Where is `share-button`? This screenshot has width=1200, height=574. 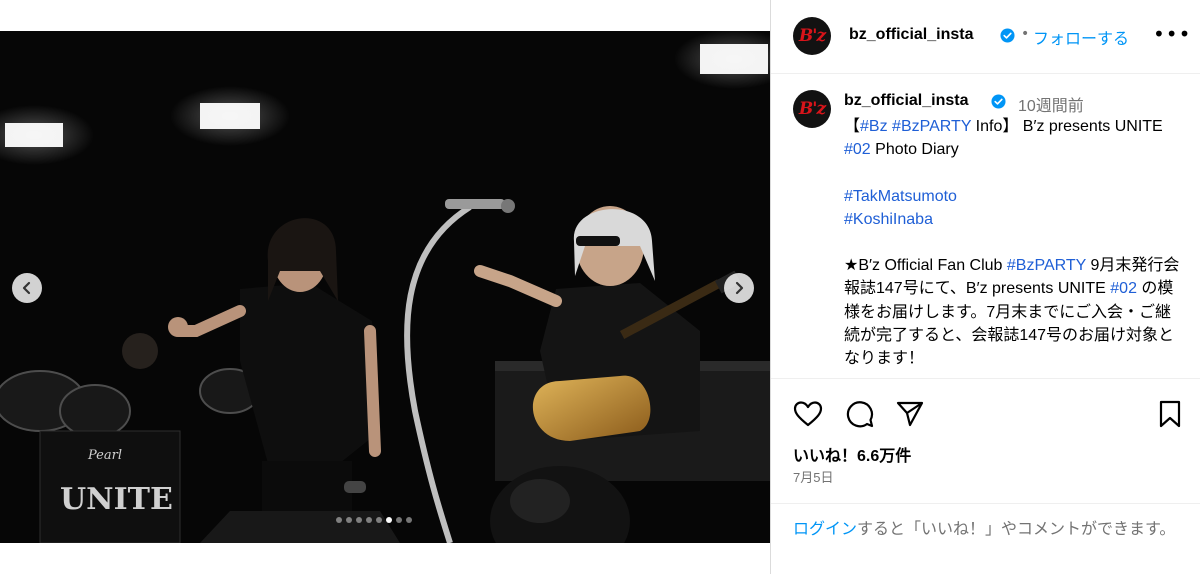 share-button is located at coordinates (910, 414).